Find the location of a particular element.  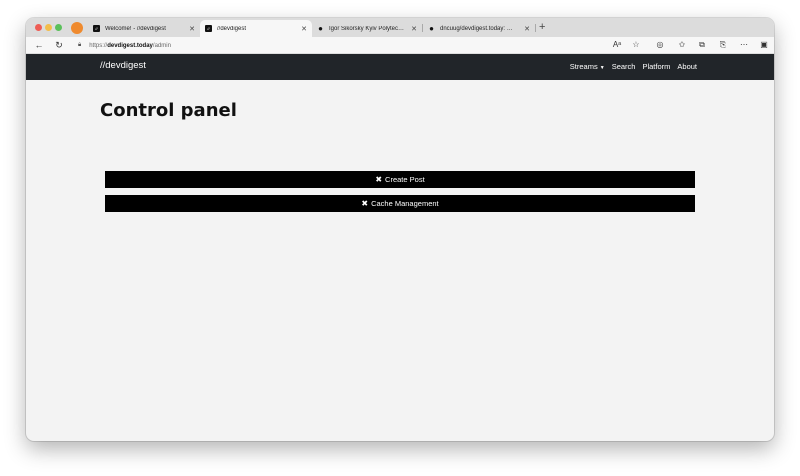

button-label: Cache Management is located at coordinates (405, 203).